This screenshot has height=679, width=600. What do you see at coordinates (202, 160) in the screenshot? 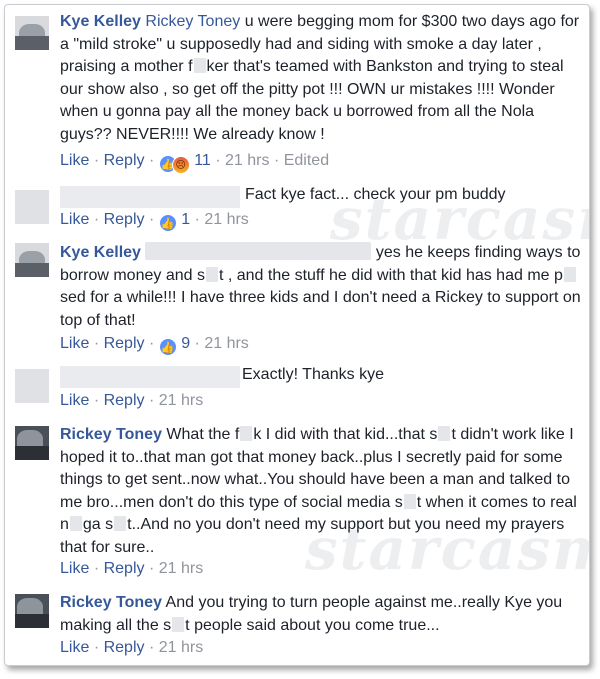
I see `reaction-count: 11` at bounding box center [202, 160].